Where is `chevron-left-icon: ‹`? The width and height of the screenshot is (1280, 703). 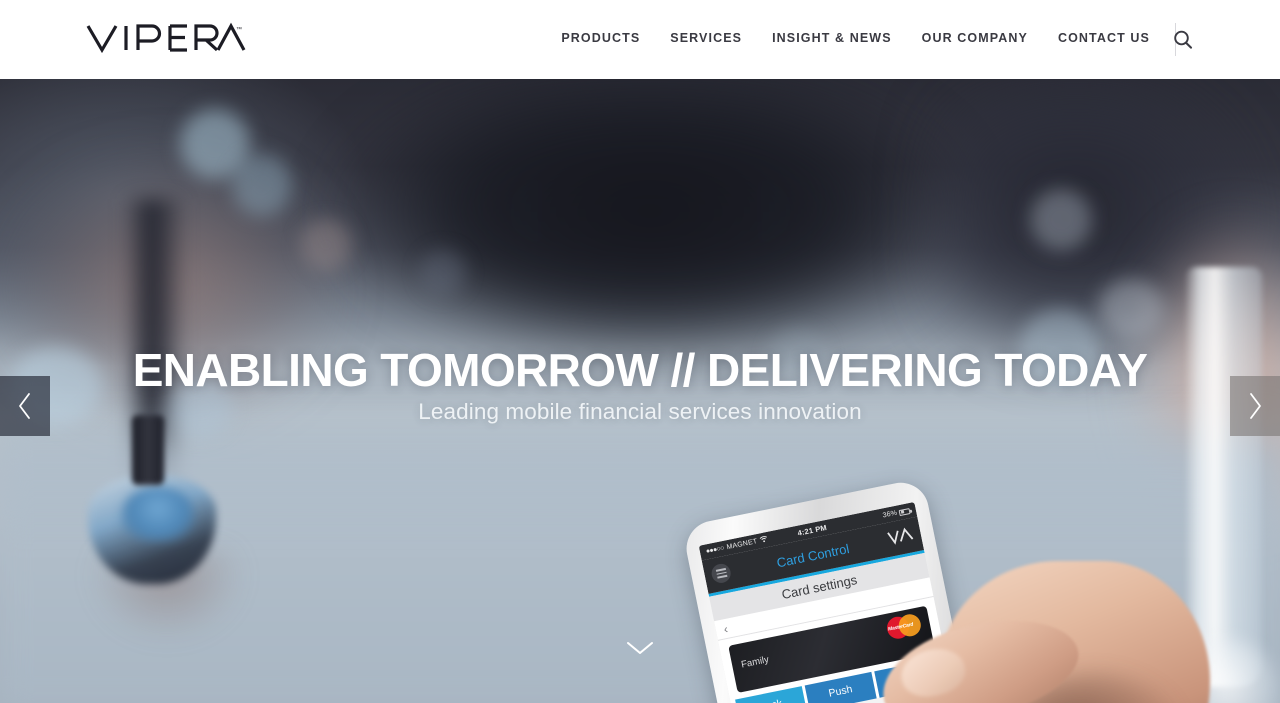 chevron-left-icon: ‹ is located at coordinates (726, 628).